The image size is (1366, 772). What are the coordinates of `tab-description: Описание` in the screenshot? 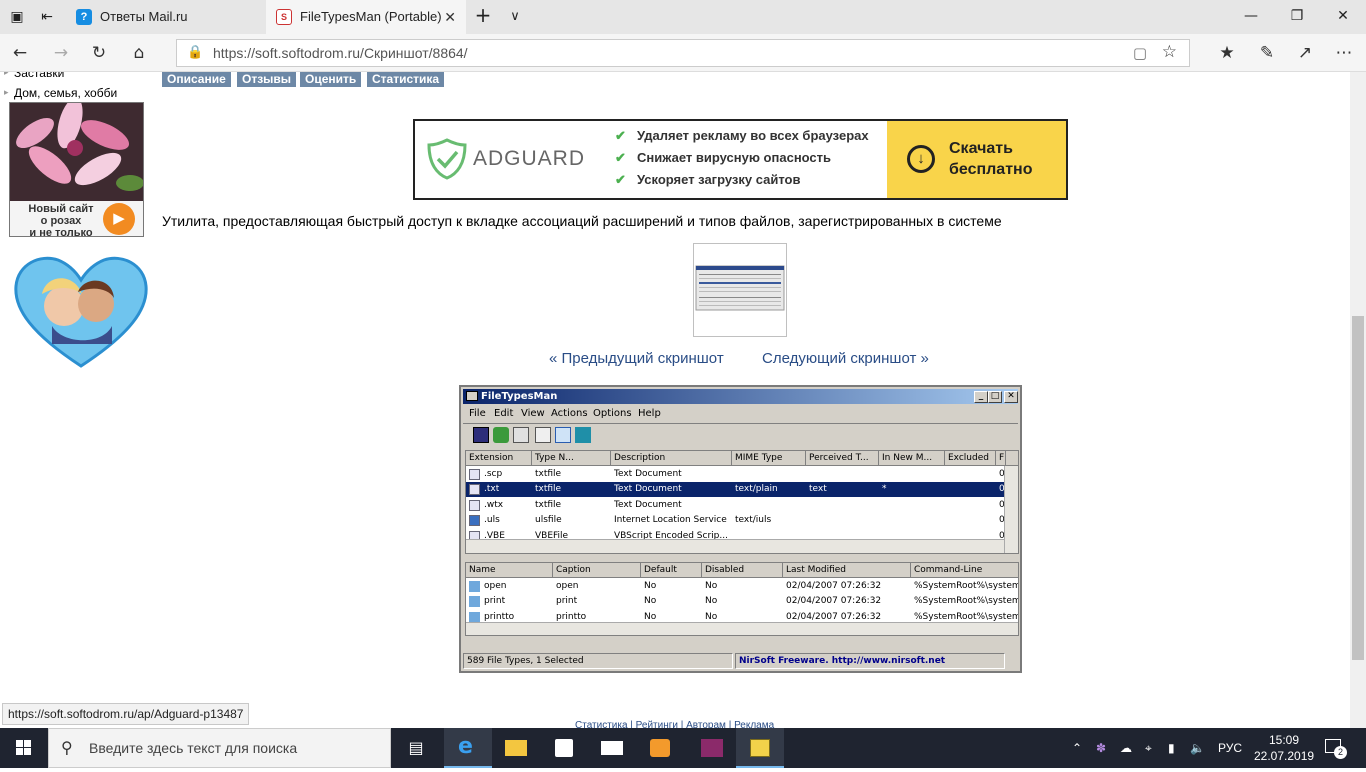 It's located at (196, 79).